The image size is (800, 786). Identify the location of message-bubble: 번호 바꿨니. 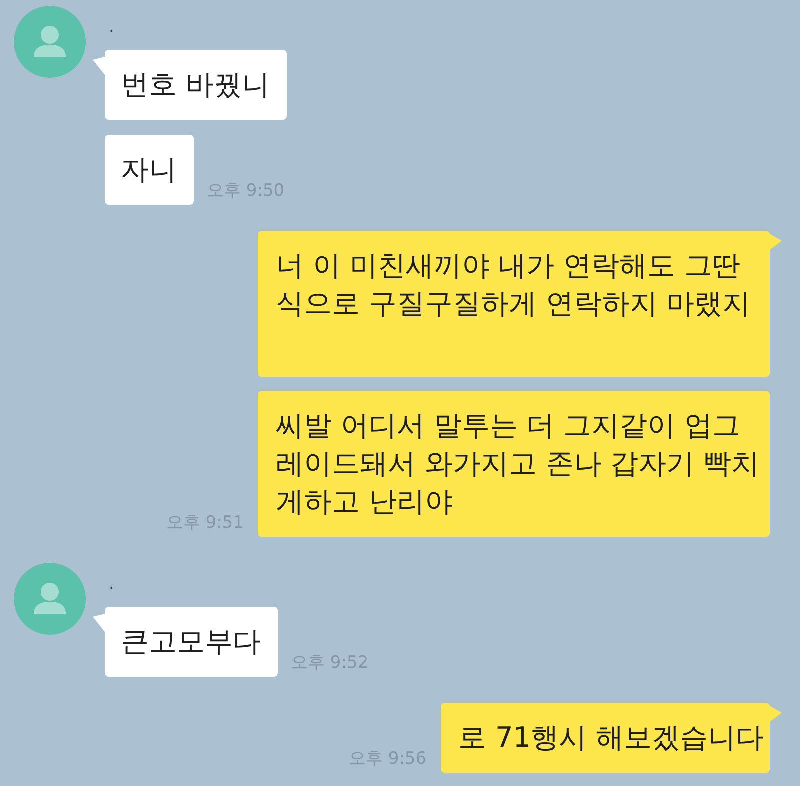
(196, 85).